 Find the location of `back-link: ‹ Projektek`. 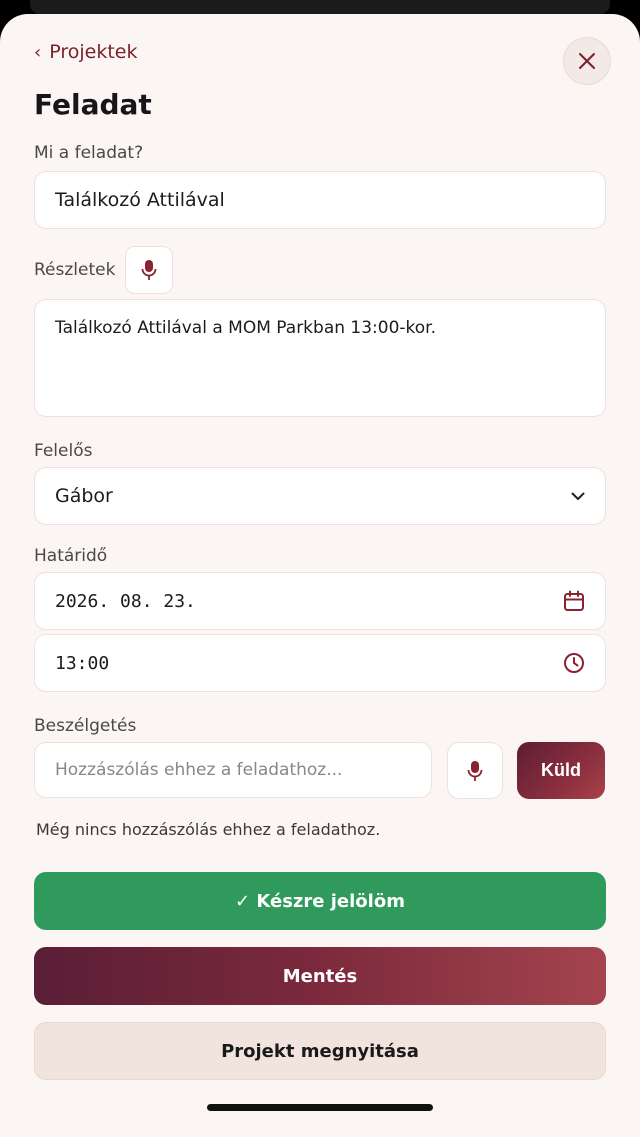

back-link: ‹ Projektek is located at coordinates (85, 52).